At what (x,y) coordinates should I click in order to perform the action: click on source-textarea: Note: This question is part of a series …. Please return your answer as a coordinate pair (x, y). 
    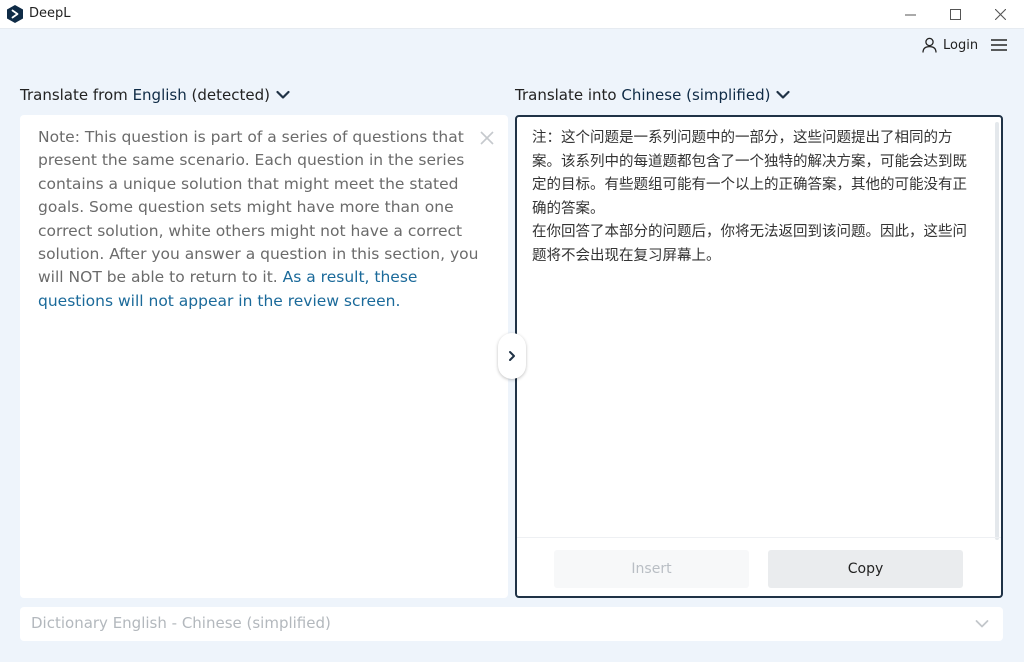
    Looking at the image, I should click on (259, 219).